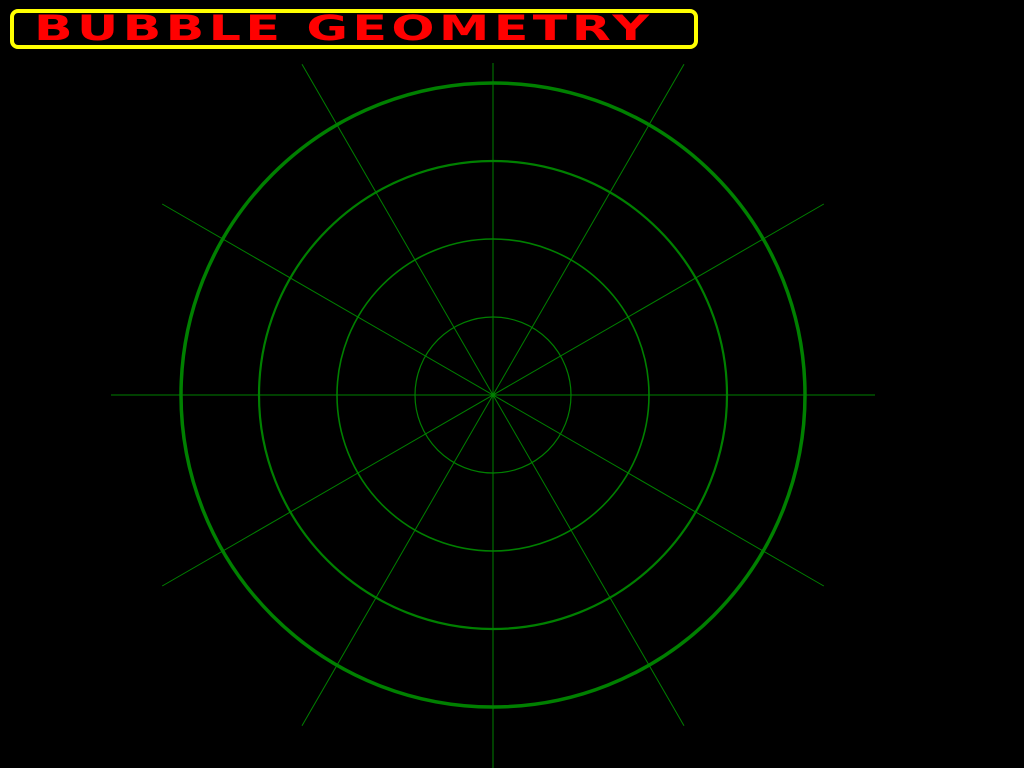 The width and height of the screenshot is (1024, 777). What do you see at coordinates (512, 772) in the screenshot?
I see `bottom-strip` at bounding box center [512, 772].